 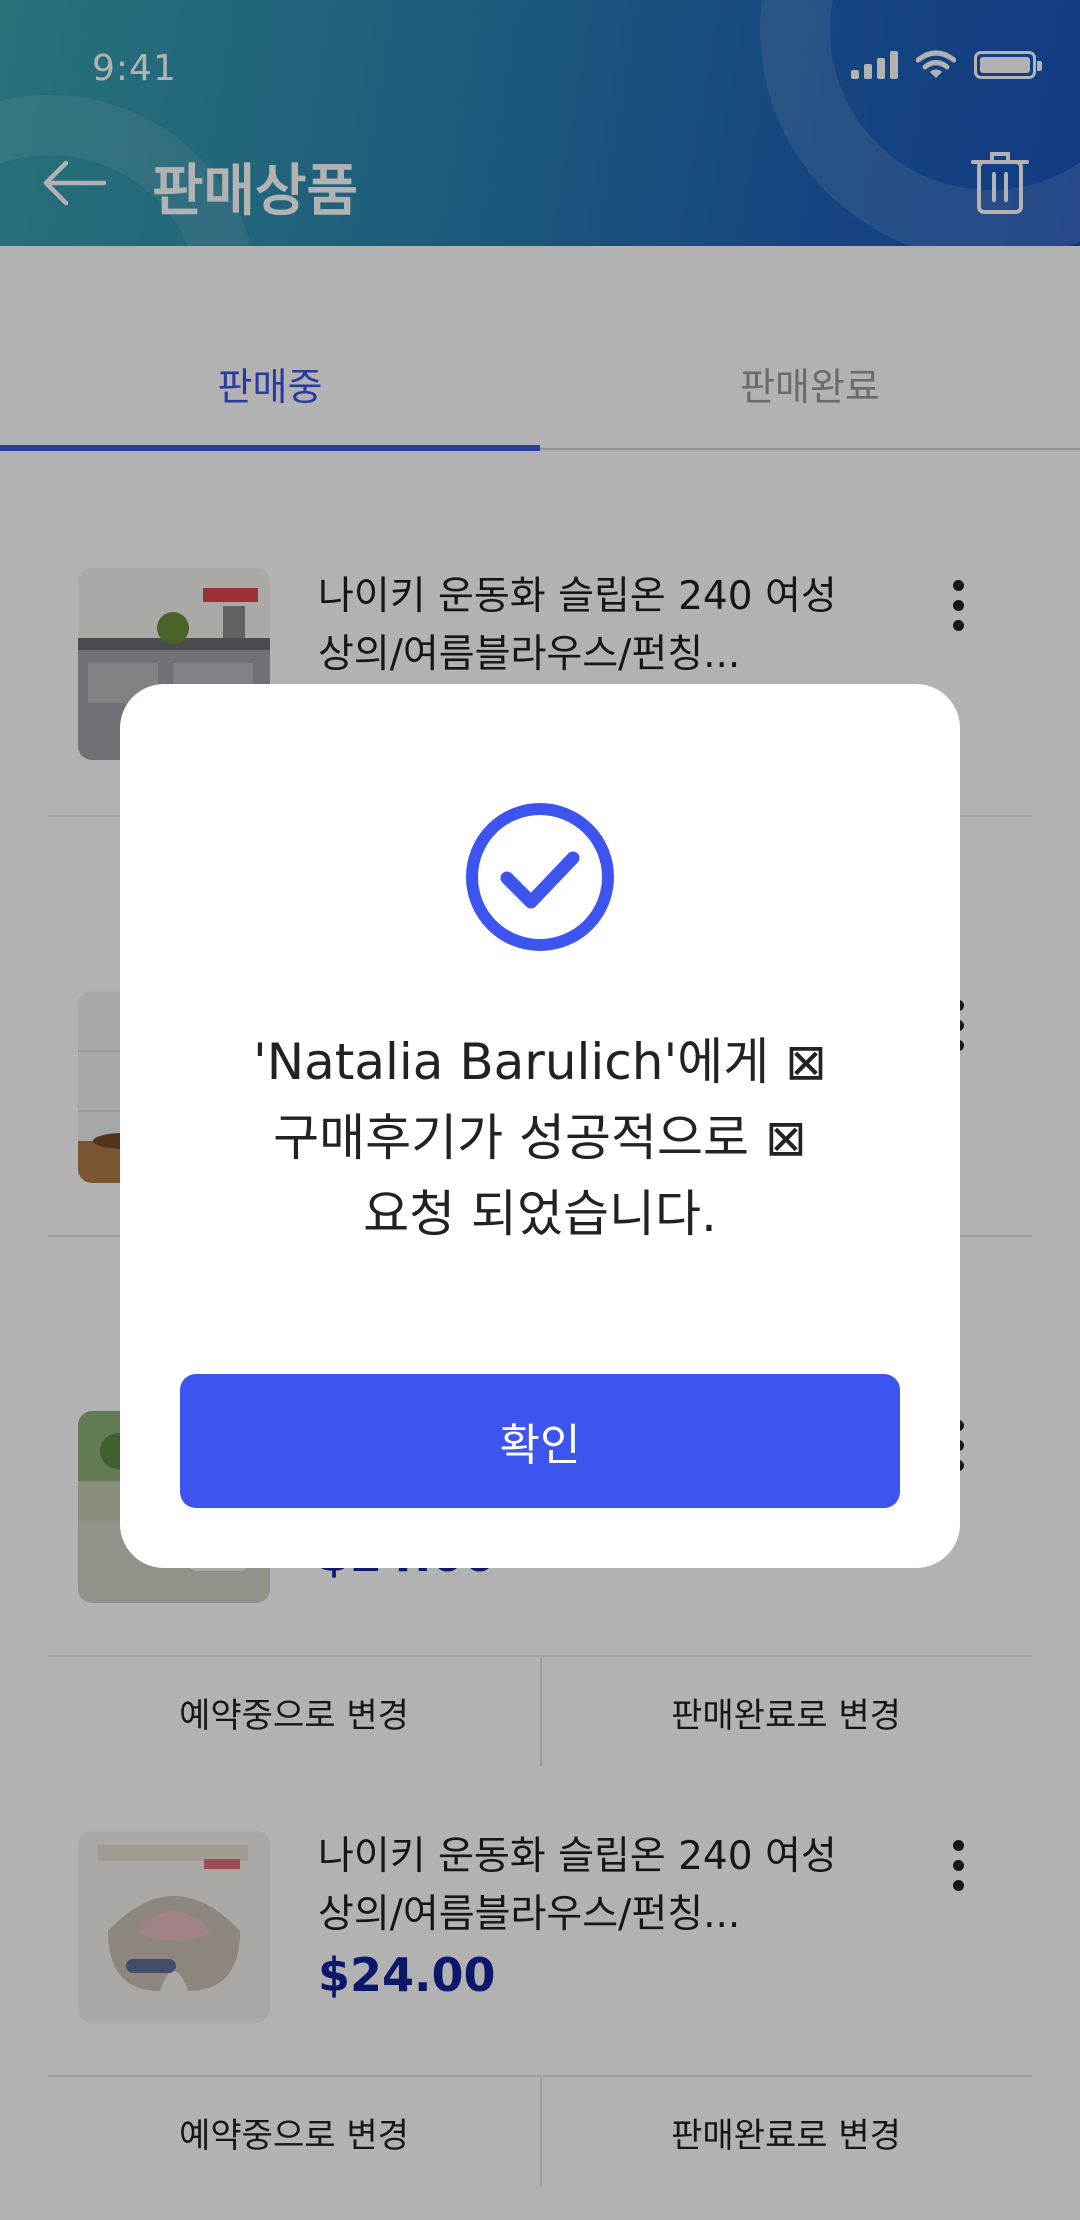 I want to click on dialog-message-line: 구매후기가 성공적으로 ⊠, so click(x=540, y=1138).